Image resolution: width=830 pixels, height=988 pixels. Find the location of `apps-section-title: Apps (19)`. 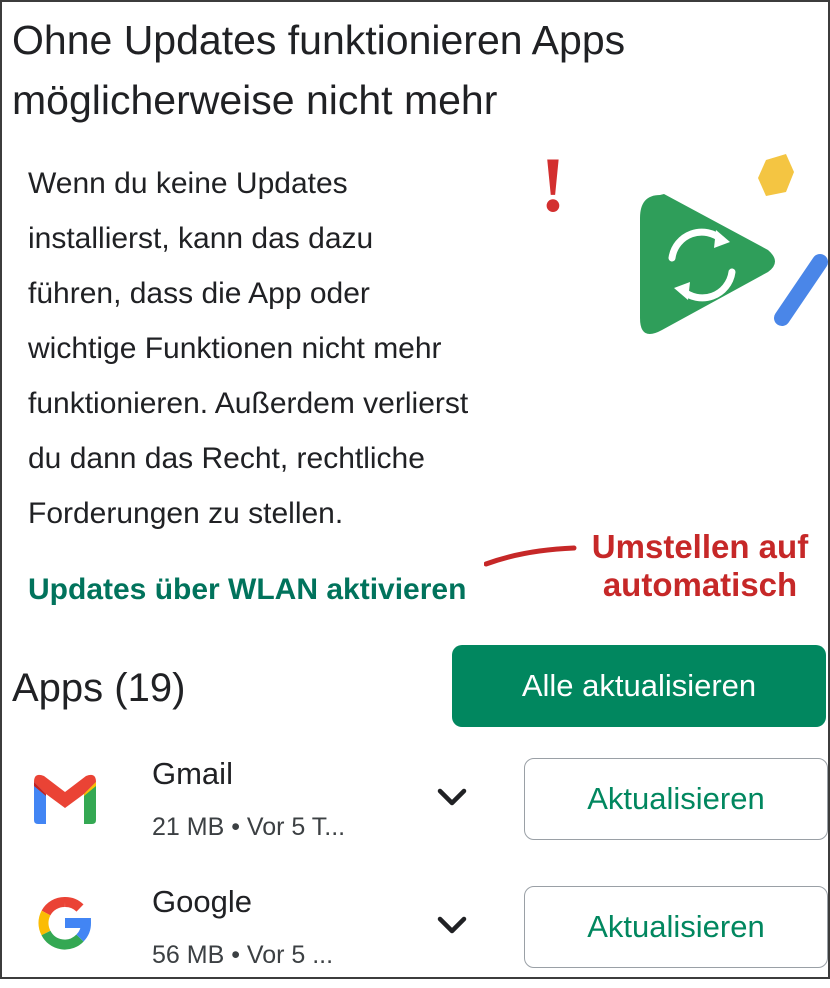

apps-section-title: Apps (19) is located at coordinates (99, 688).